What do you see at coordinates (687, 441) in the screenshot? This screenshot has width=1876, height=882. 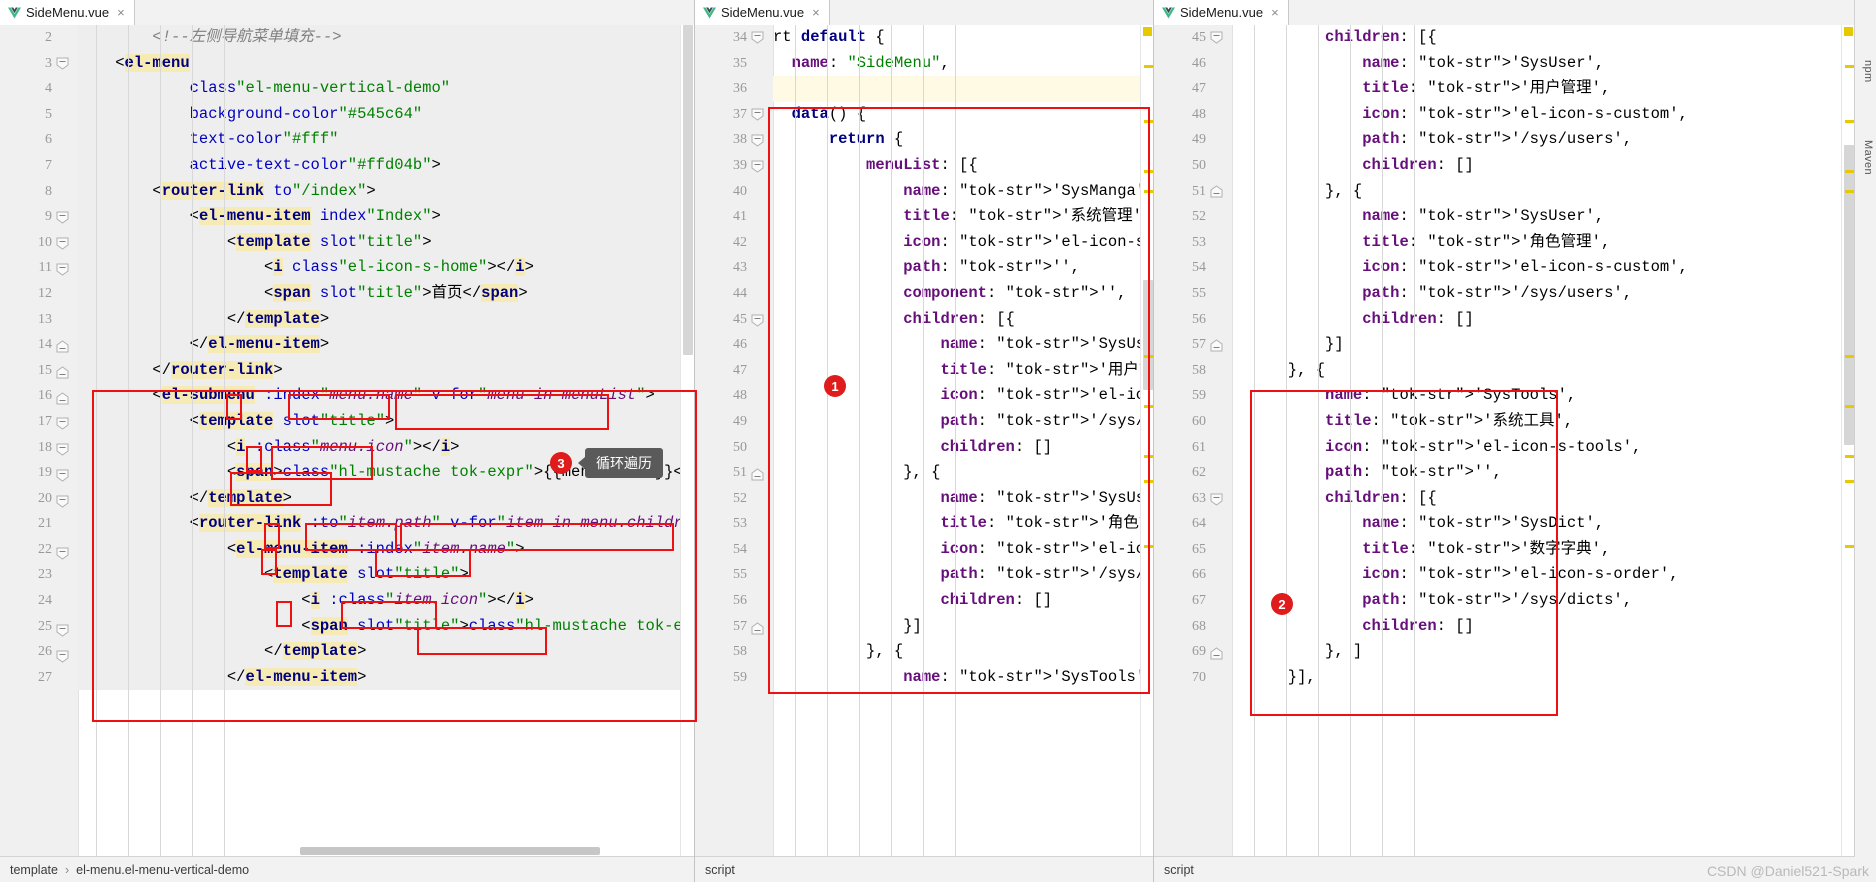 I see `marker-scrollbar-left` at bounding box center [687, 441].